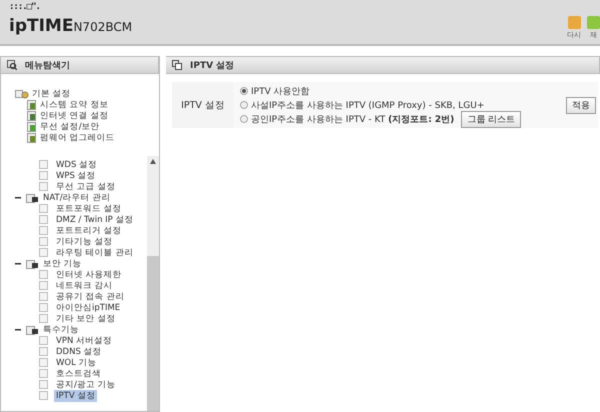 This screenshot has width=600, height=412. What do you see at coordinates (89, 230) in the screenshot?
I see `menu-item: 포트트리거 설정` at bounding box center [89, 230].